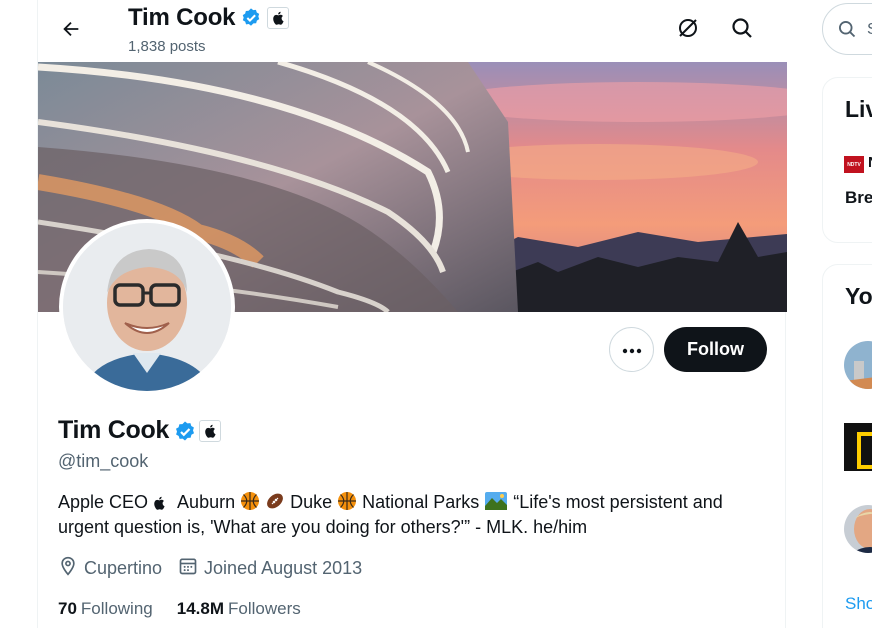 Image resolution: width=872 pixels, height=628 pixels. I want to click on football-emoji-icon, so click(275, 501).